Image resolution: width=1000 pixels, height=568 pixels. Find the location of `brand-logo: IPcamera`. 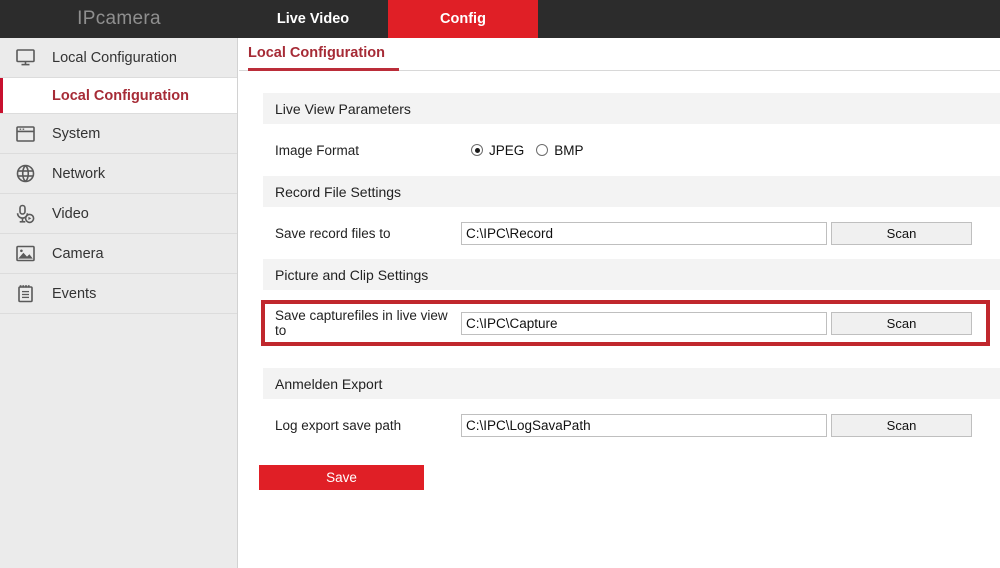

brand-logo: IPcamera is located at coordinates (119, 18).